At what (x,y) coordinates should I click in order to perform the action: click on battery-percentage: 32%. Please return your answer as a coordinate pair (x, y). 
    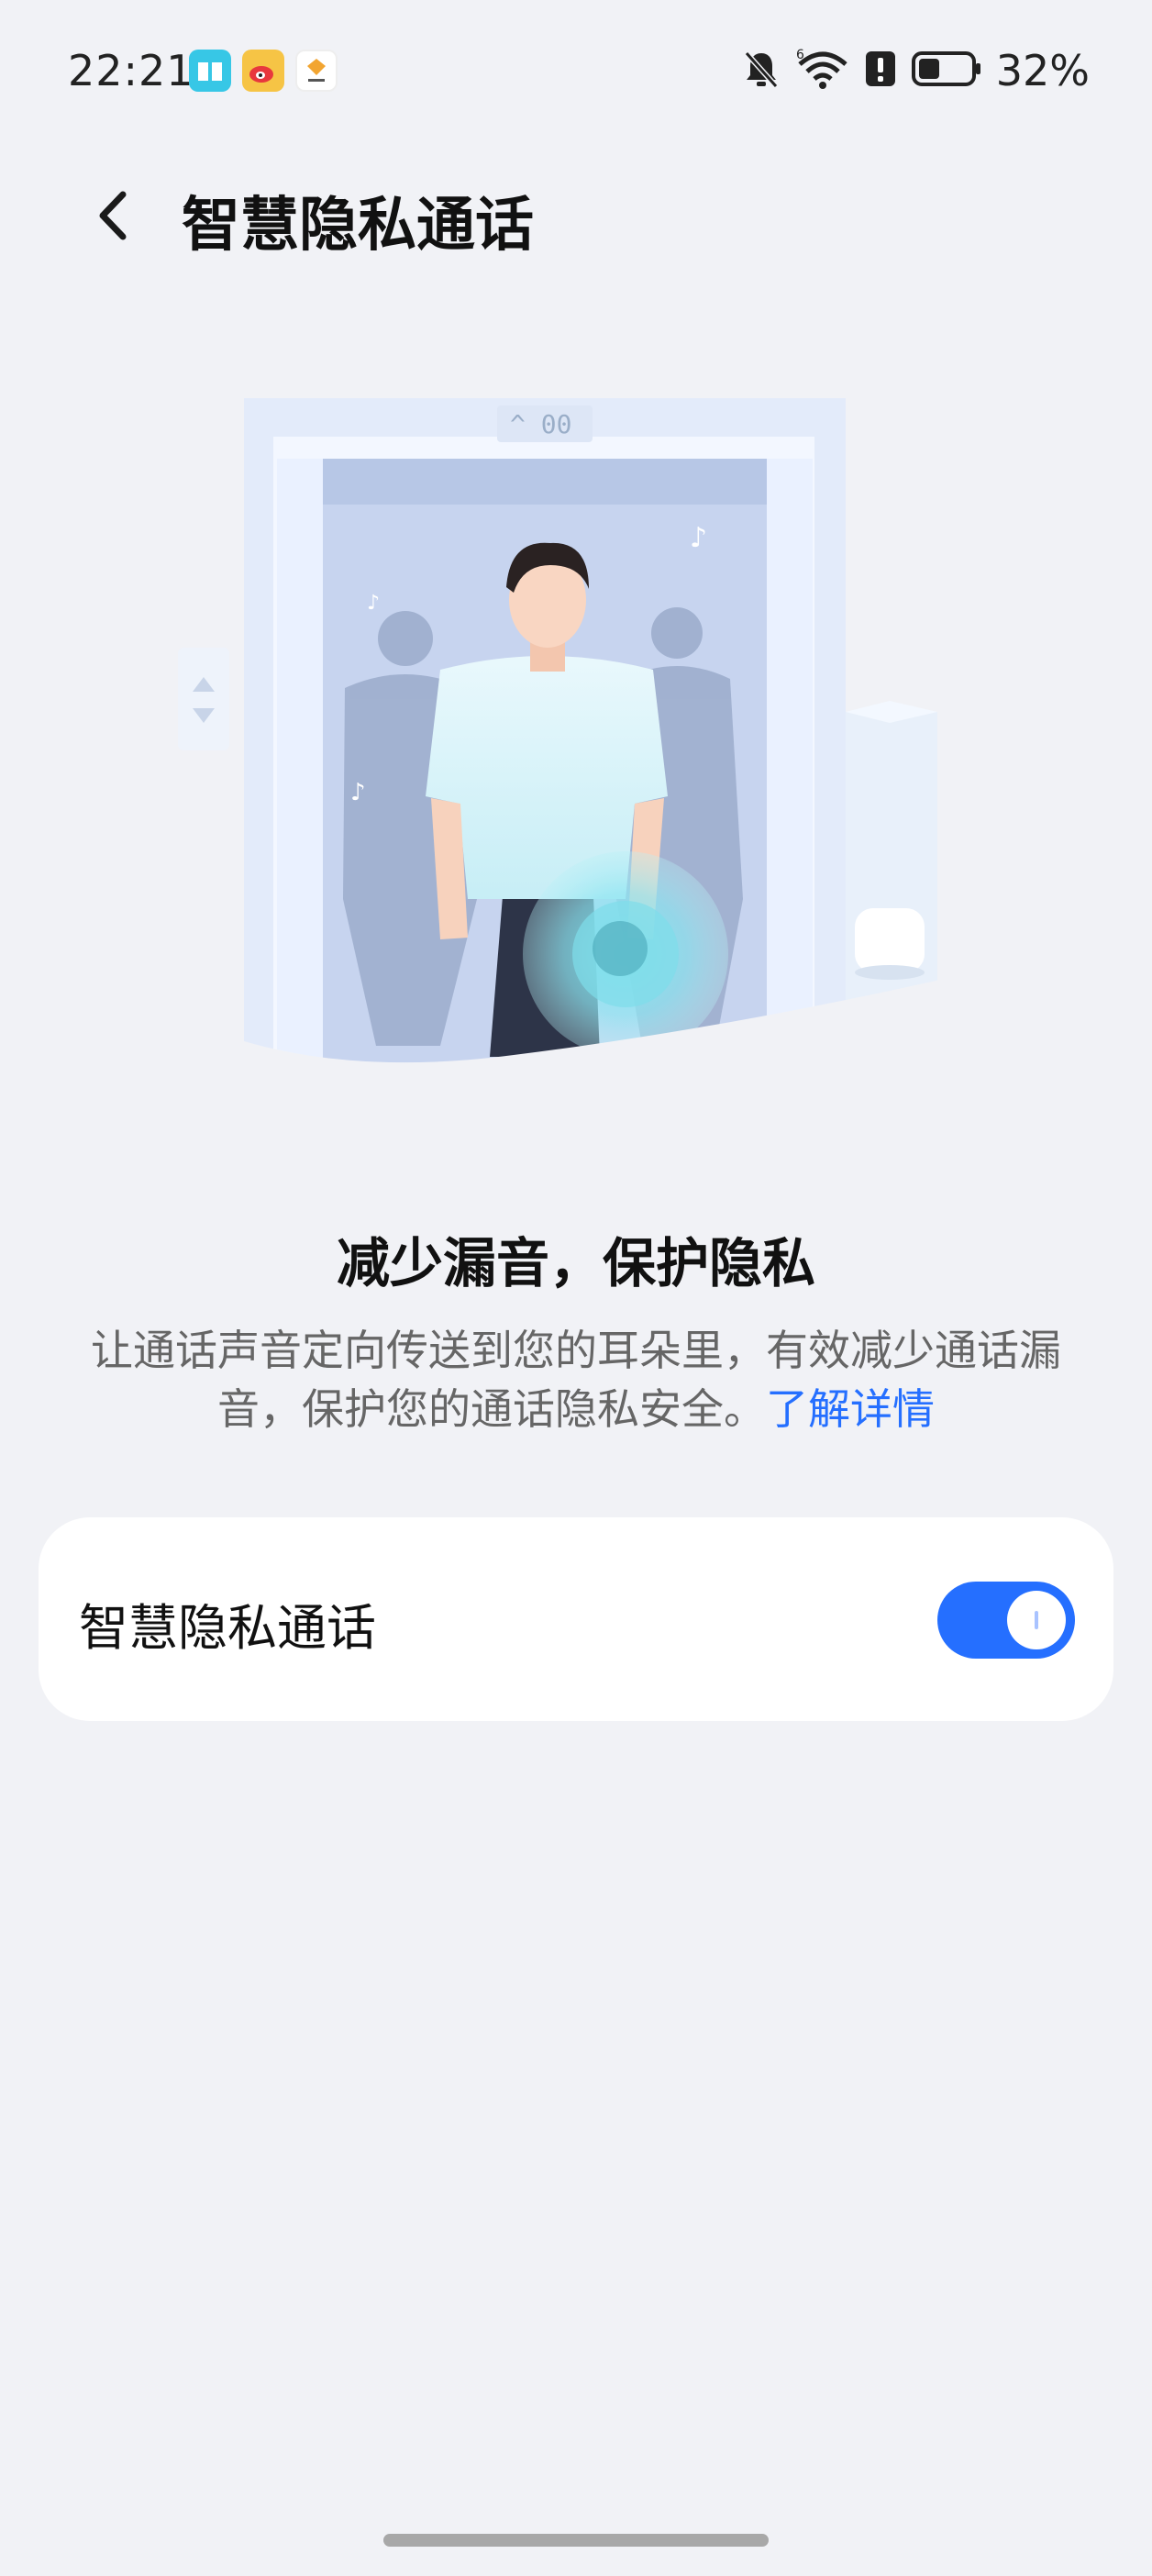
    Looking at the image, I should click on (1042, 70).